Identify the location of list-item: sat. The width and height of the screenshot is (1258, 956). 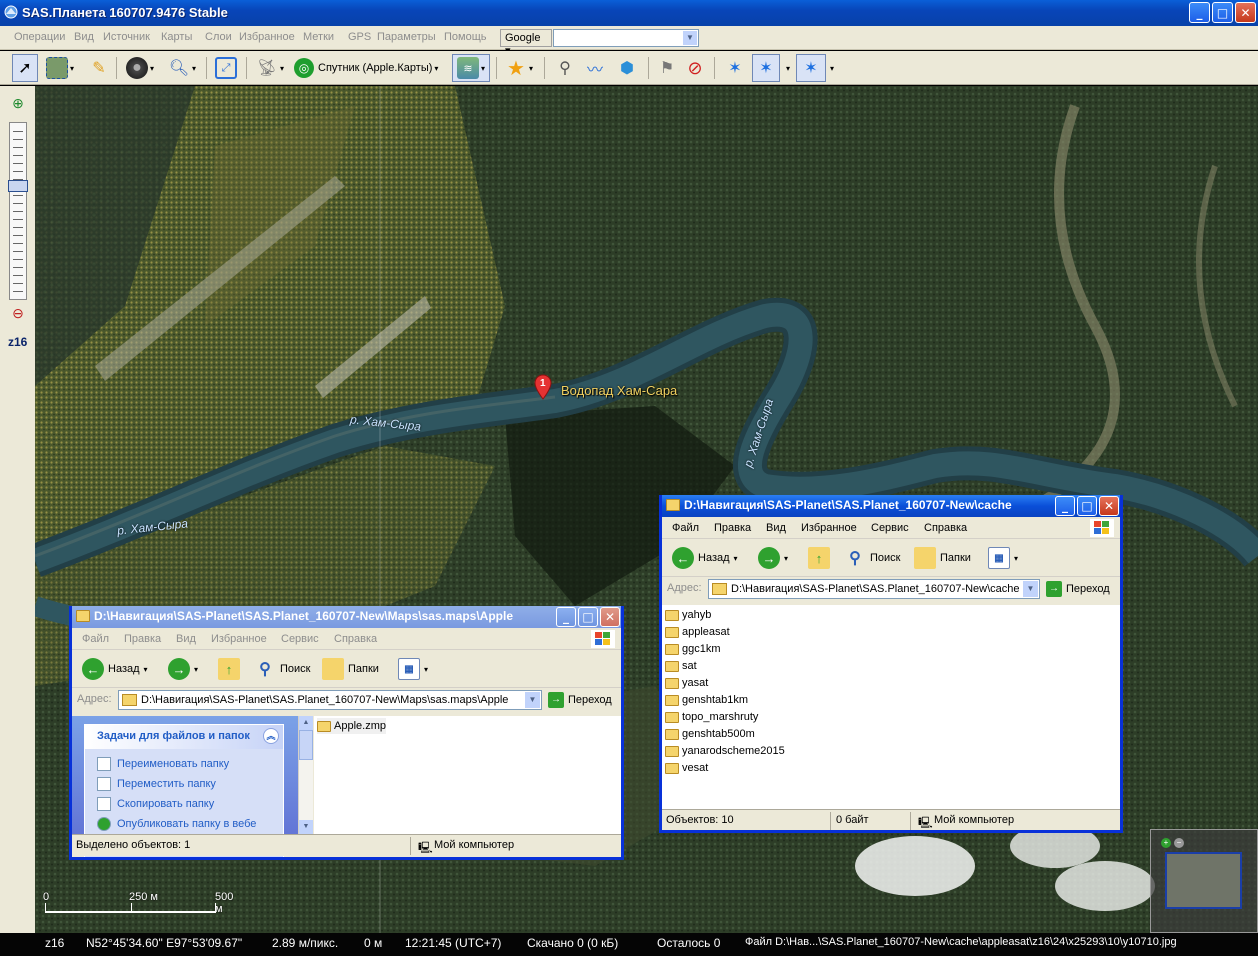
(681, 666).